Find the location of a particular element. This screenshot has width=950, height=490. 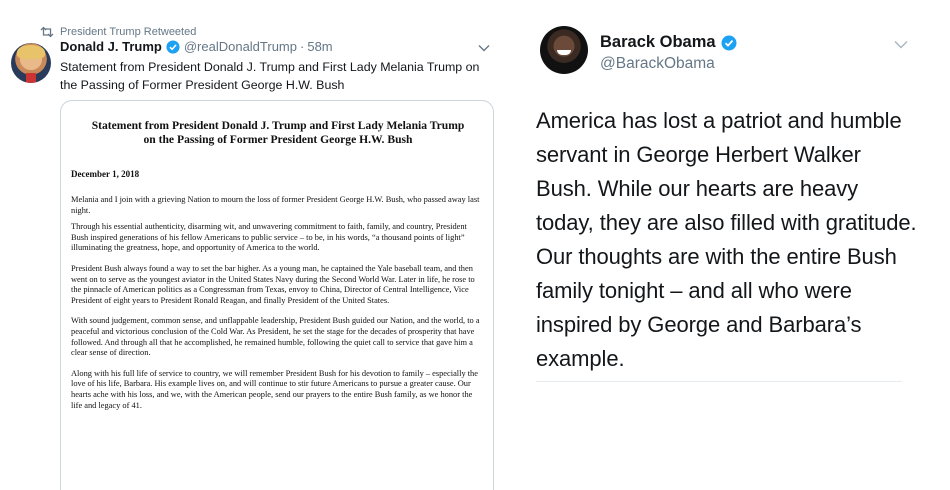

author-name: Donald J. Trump is located at coordinates (111, 46).